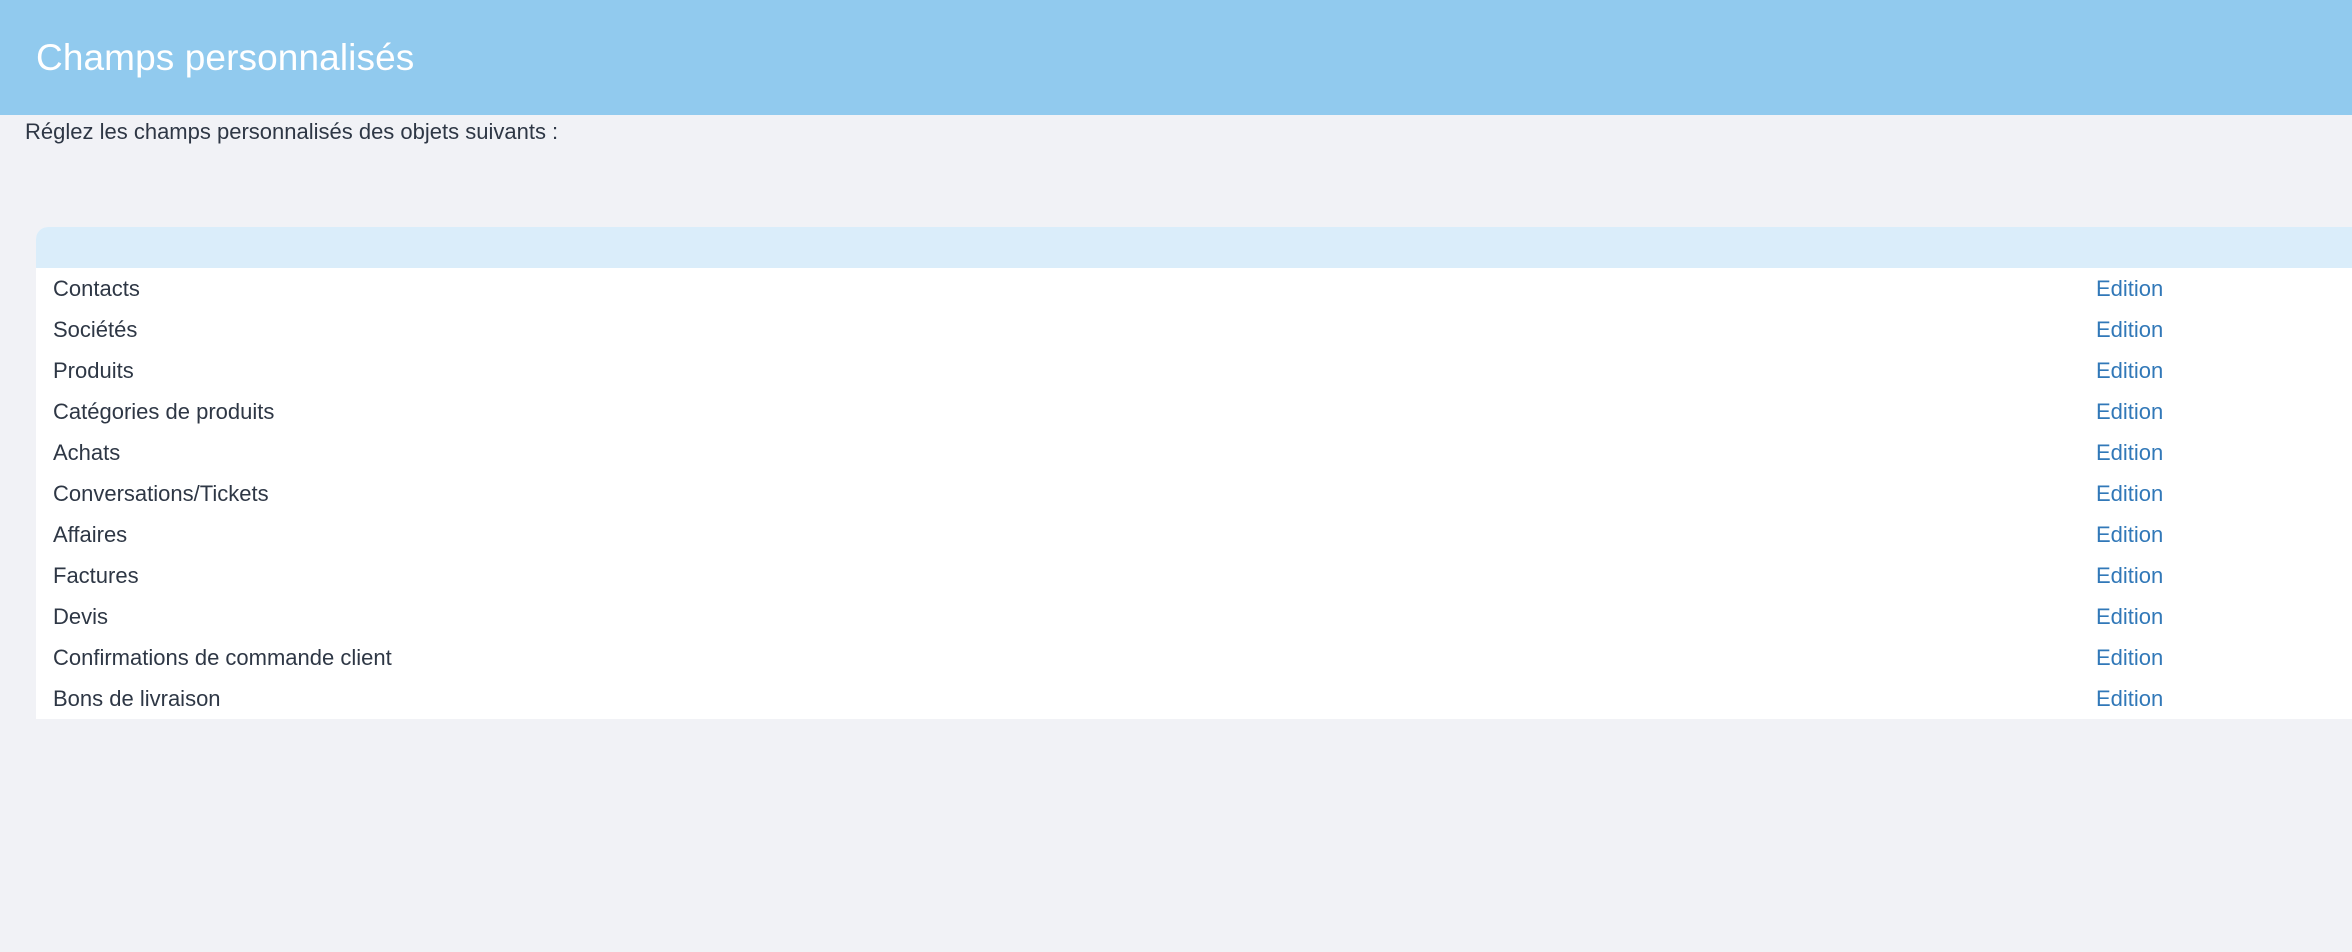  What do you see at coordinates (1176, 57) in the screenshot?
I see `page-header-bar: Champs personnalisés` at bounding box center [1176, 57].